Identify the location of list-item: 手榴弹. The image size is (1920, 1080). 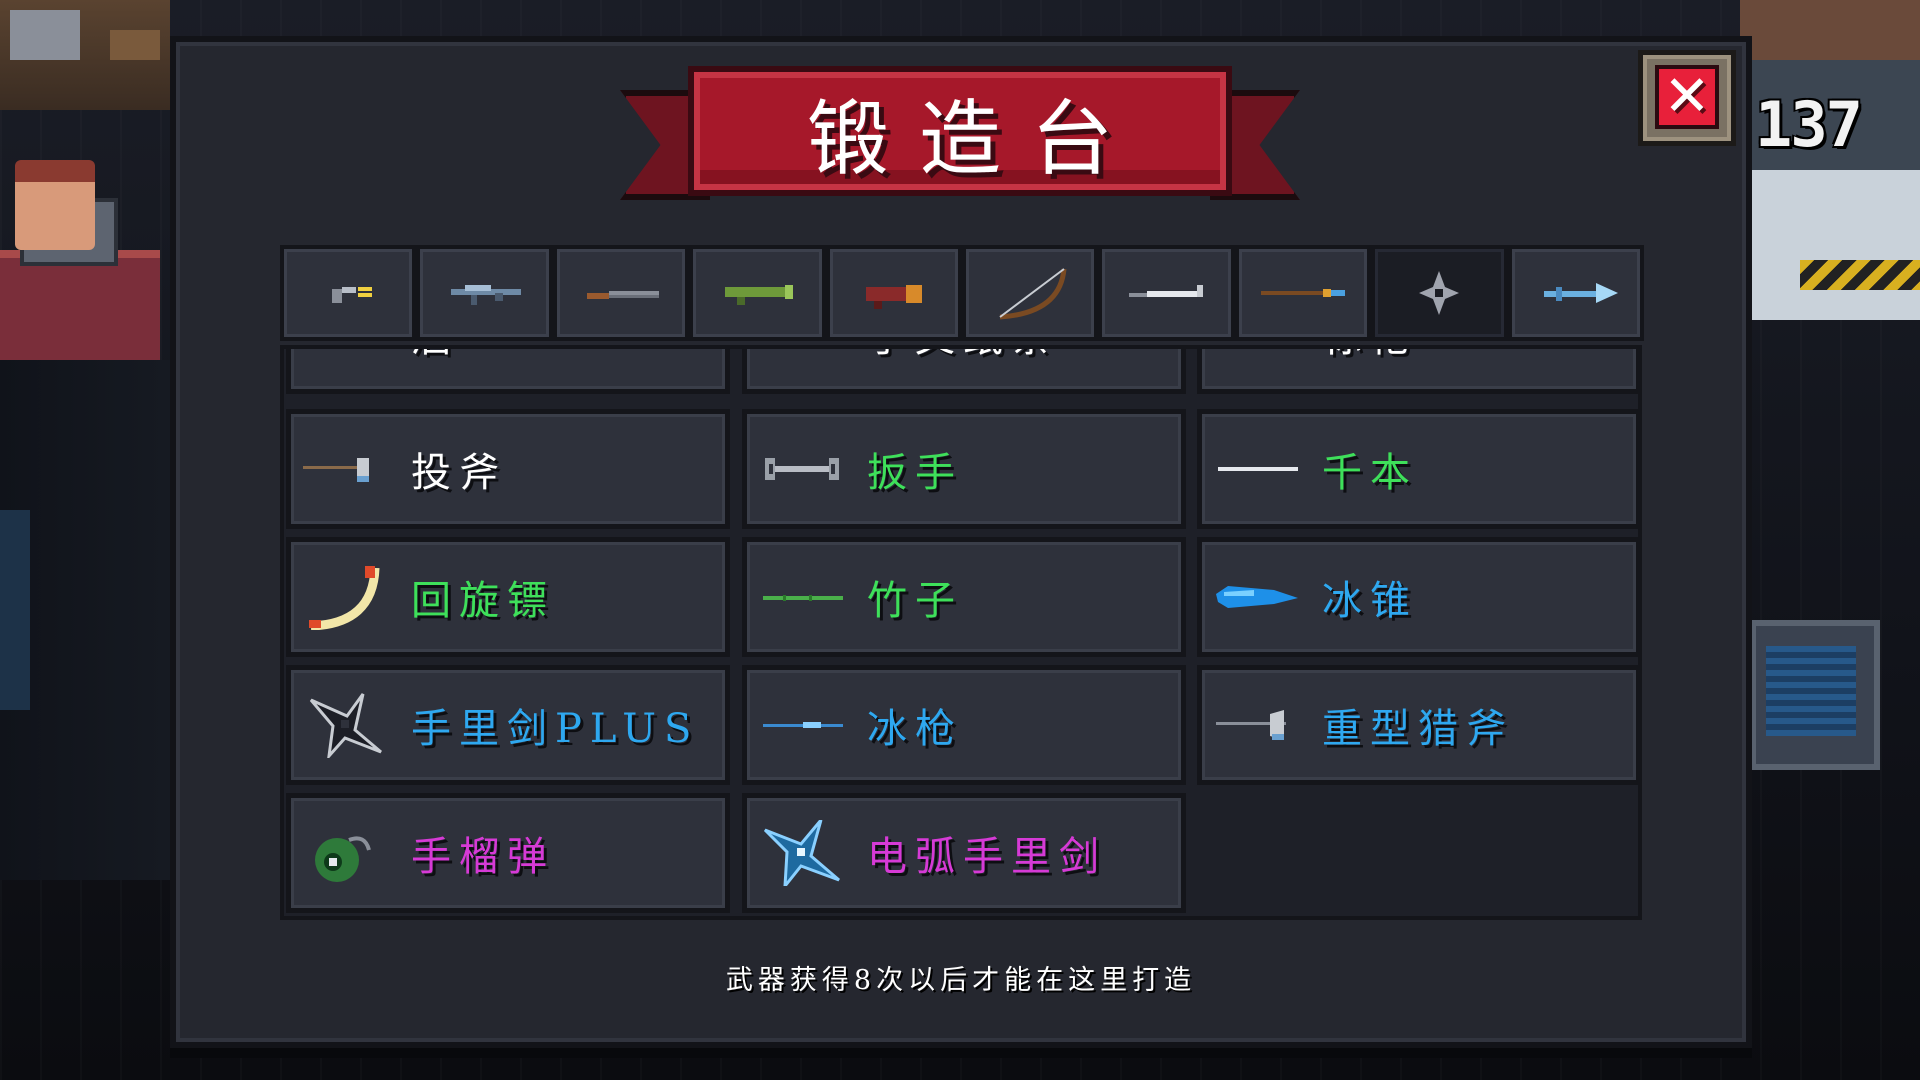
(508, 853).